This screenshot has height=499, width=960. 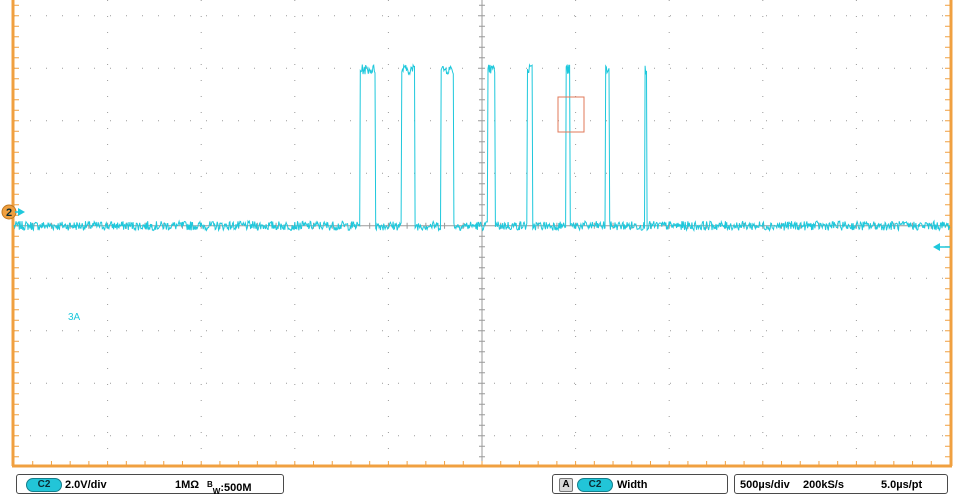 I want to click on math-label: 3A, so click(x=74, y=317).